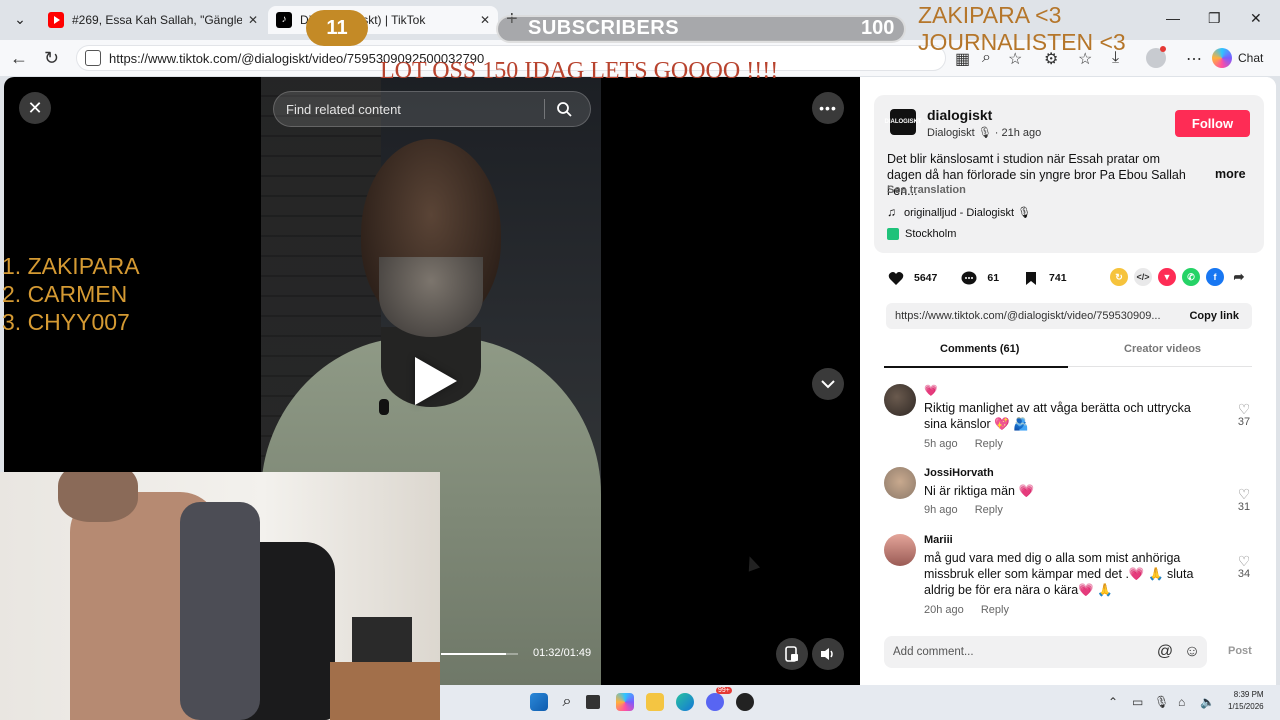 This screenshot has height=720, width=1280. Describe the element at coordinates (979, 349) in the screenshot. I see `tab-comments: Comments (61)` at that location.